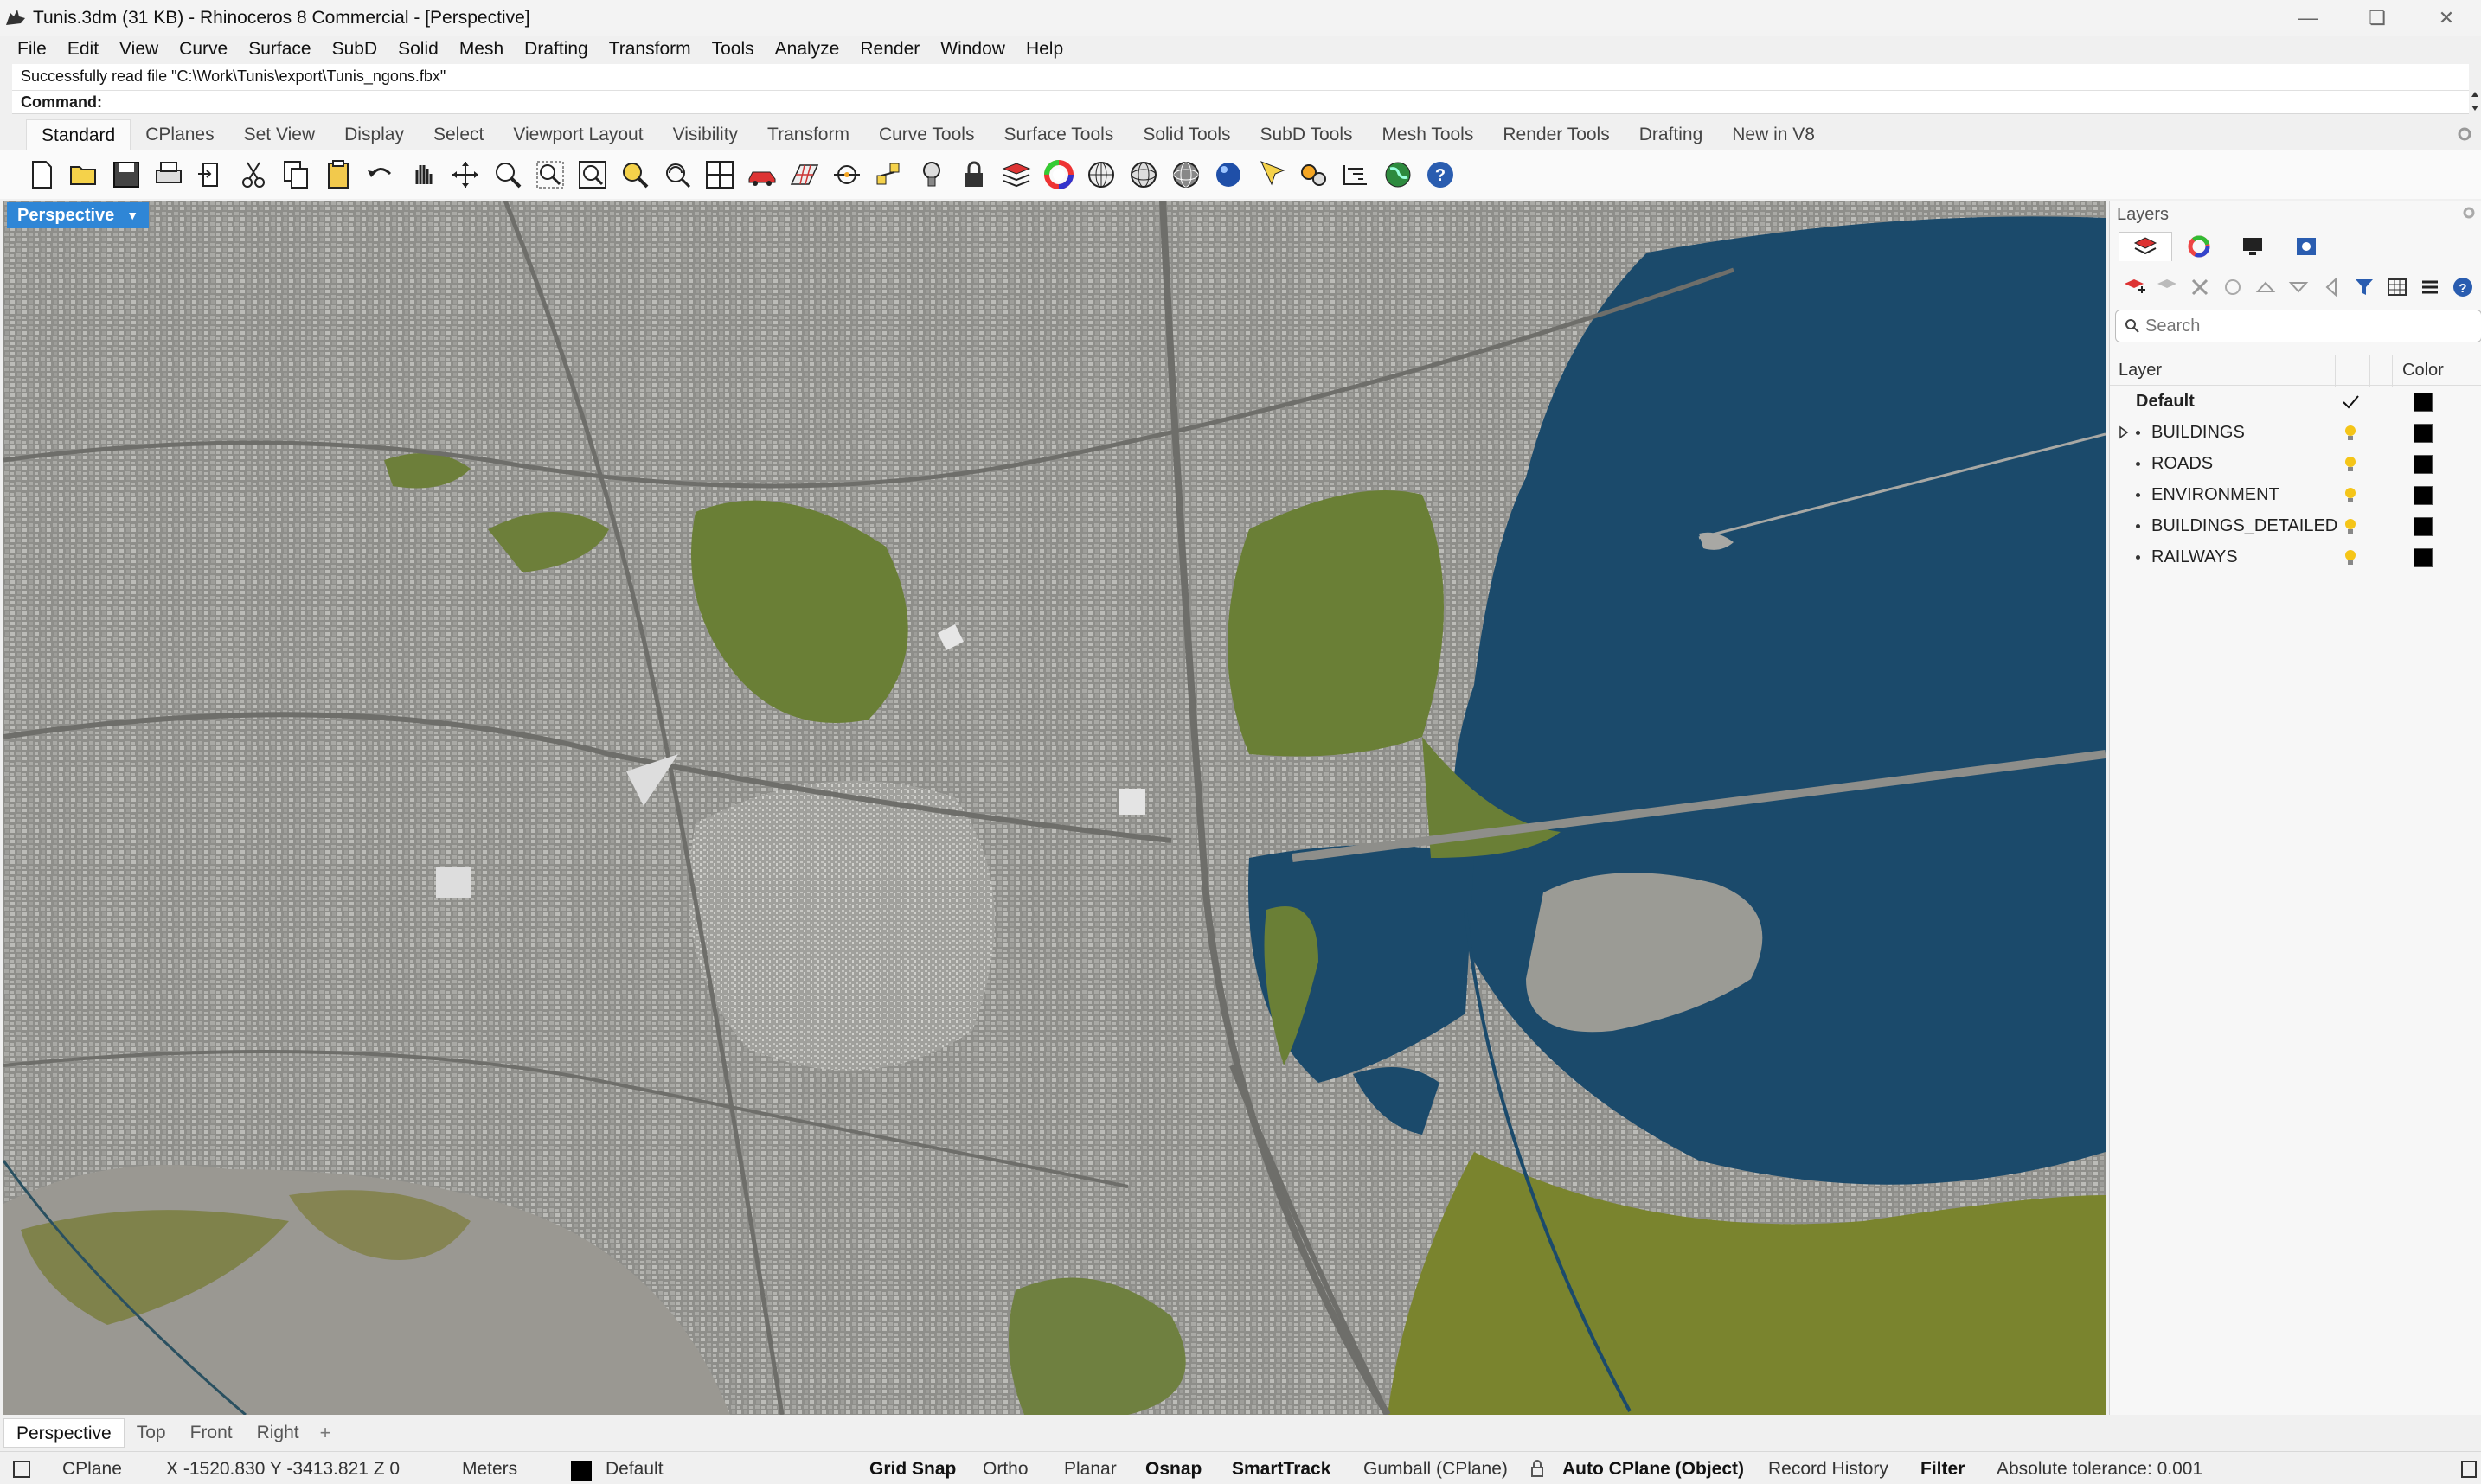  Describe the element at coordinates (2365, 287) in the screenshot. I see `filter-icon` at that location.